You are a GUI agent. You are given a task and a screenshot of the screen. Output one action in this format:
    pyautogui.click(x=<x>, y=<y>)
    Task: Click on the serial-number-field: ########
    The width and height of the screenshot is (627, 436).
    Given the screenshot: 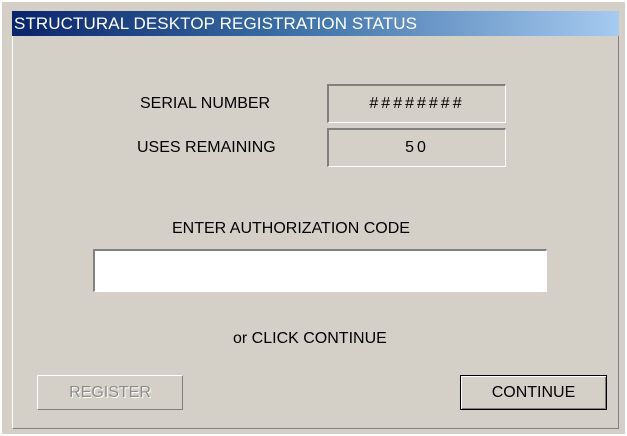 What is the action you would take?
    pyautogui.click(x=416, y=103)
    